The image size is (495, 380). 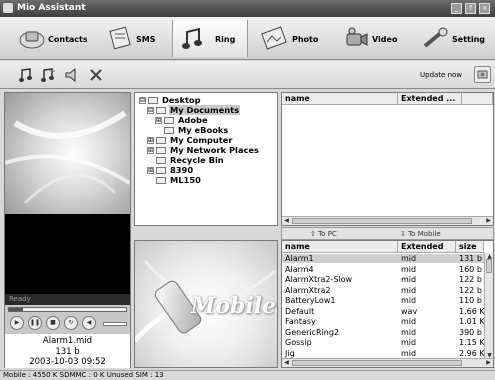 What do you see at coordinates (383, 279) in the screenshot?
I see `table-row: AlarmXtra2-Slow mid 122 b` at bounding box center [383, 279].